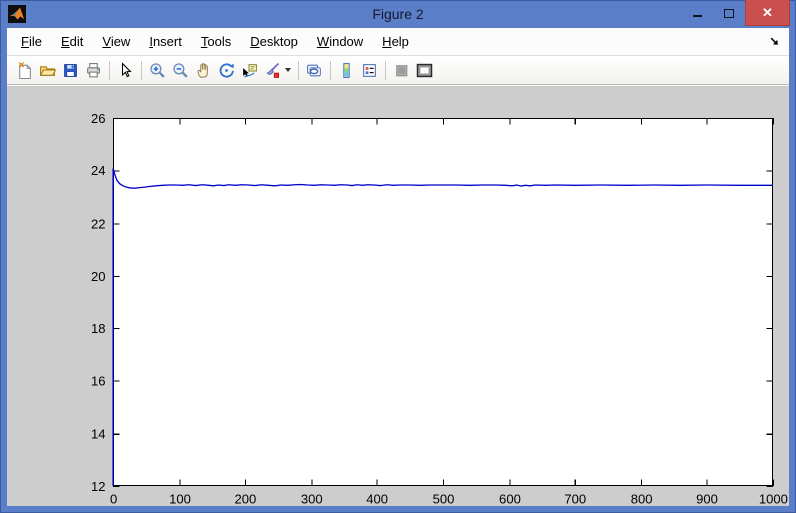 This screenshot has height=513, width=796. I want to click on show-plot-tools-icon, so click(424, 70).